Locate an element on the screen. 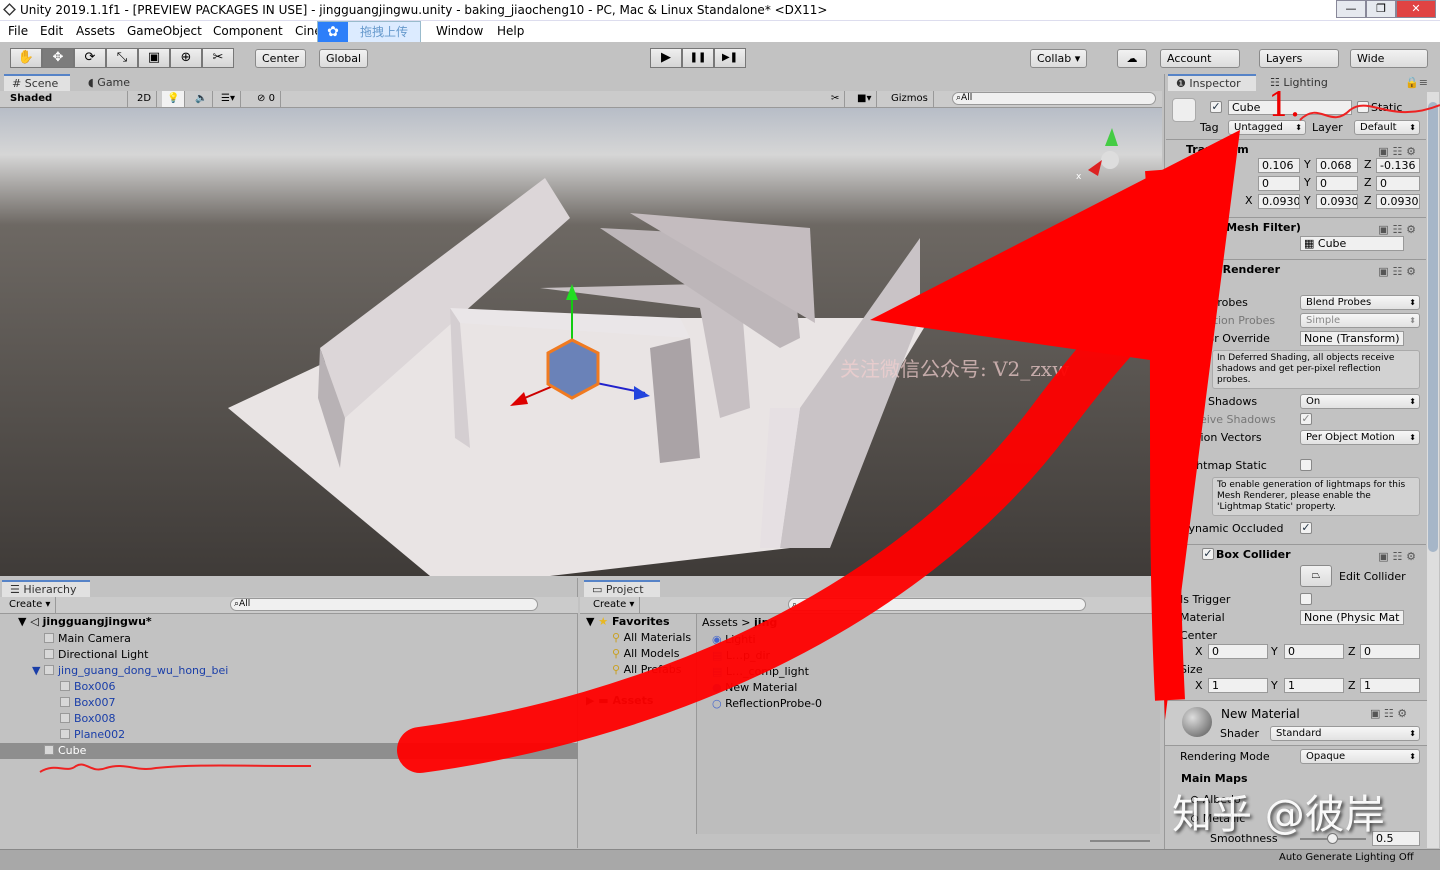 Image resolution: width=1440 pixels, height=870 pixels. menu-window: Window is located at coordinates (459, 31).